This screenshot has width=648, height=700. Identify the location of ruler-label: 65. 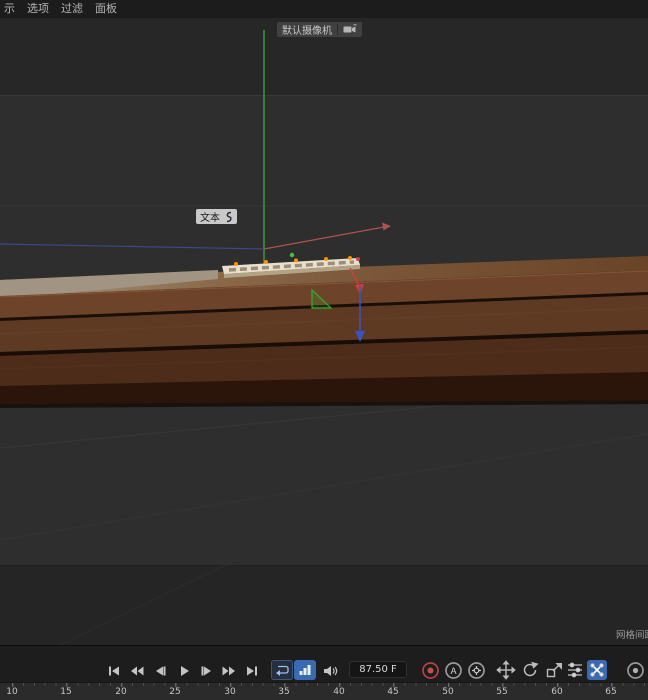
(611, 690).